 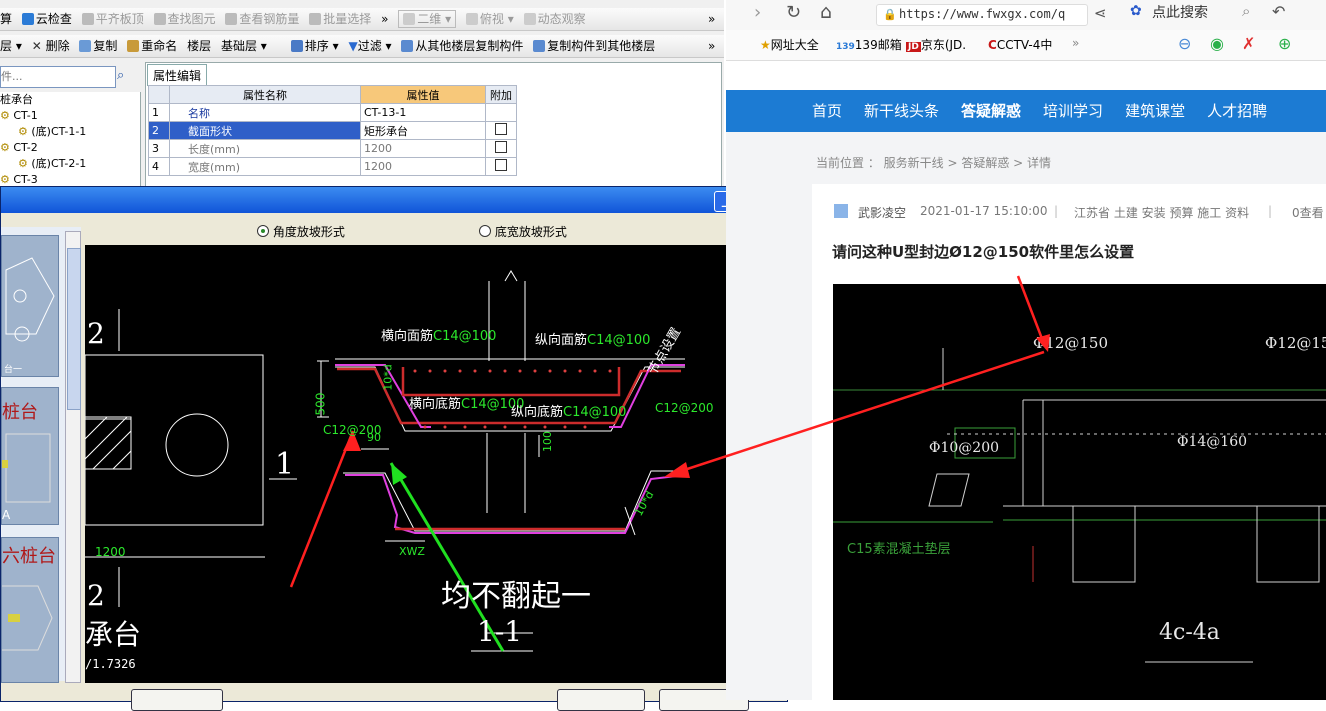 What do you see at coordinates (427, 19) in the screenshot?
I see `view-mode-select: 二维 ▾` at bounding box center [427, 19].